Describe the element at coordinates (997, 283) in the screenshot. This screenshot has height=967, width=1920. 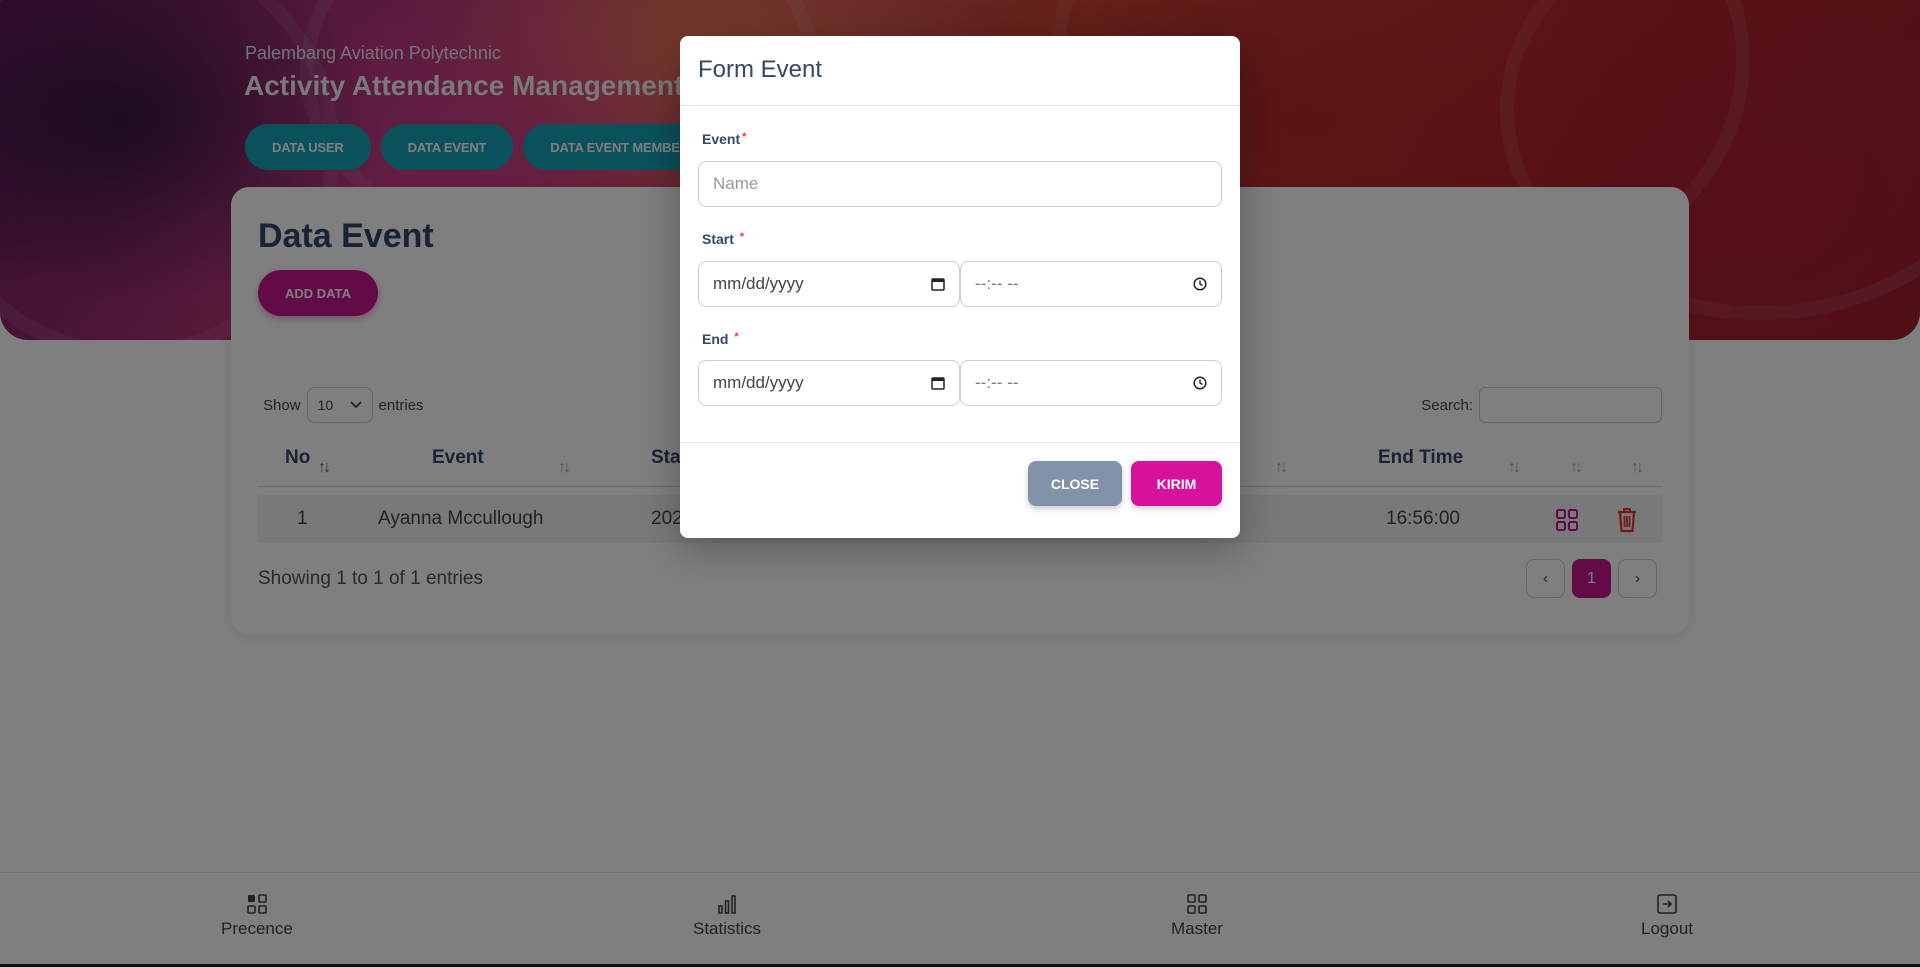
I see `start-time-placeholder: --:-- --` at that location.